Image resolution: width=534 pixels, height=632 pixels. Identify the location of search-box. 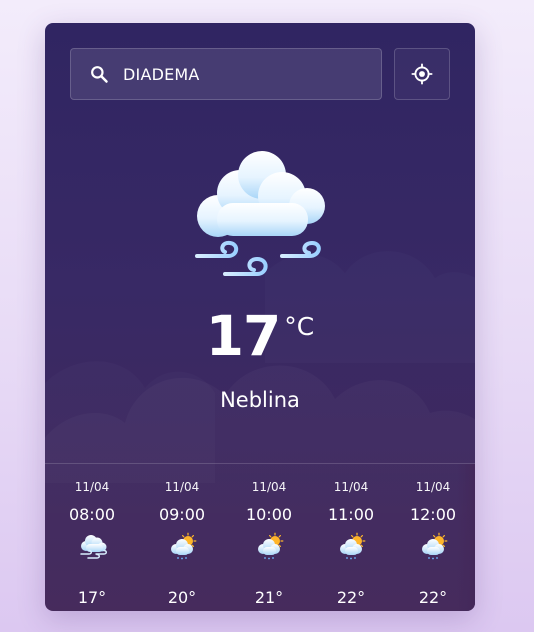
(226, 74).